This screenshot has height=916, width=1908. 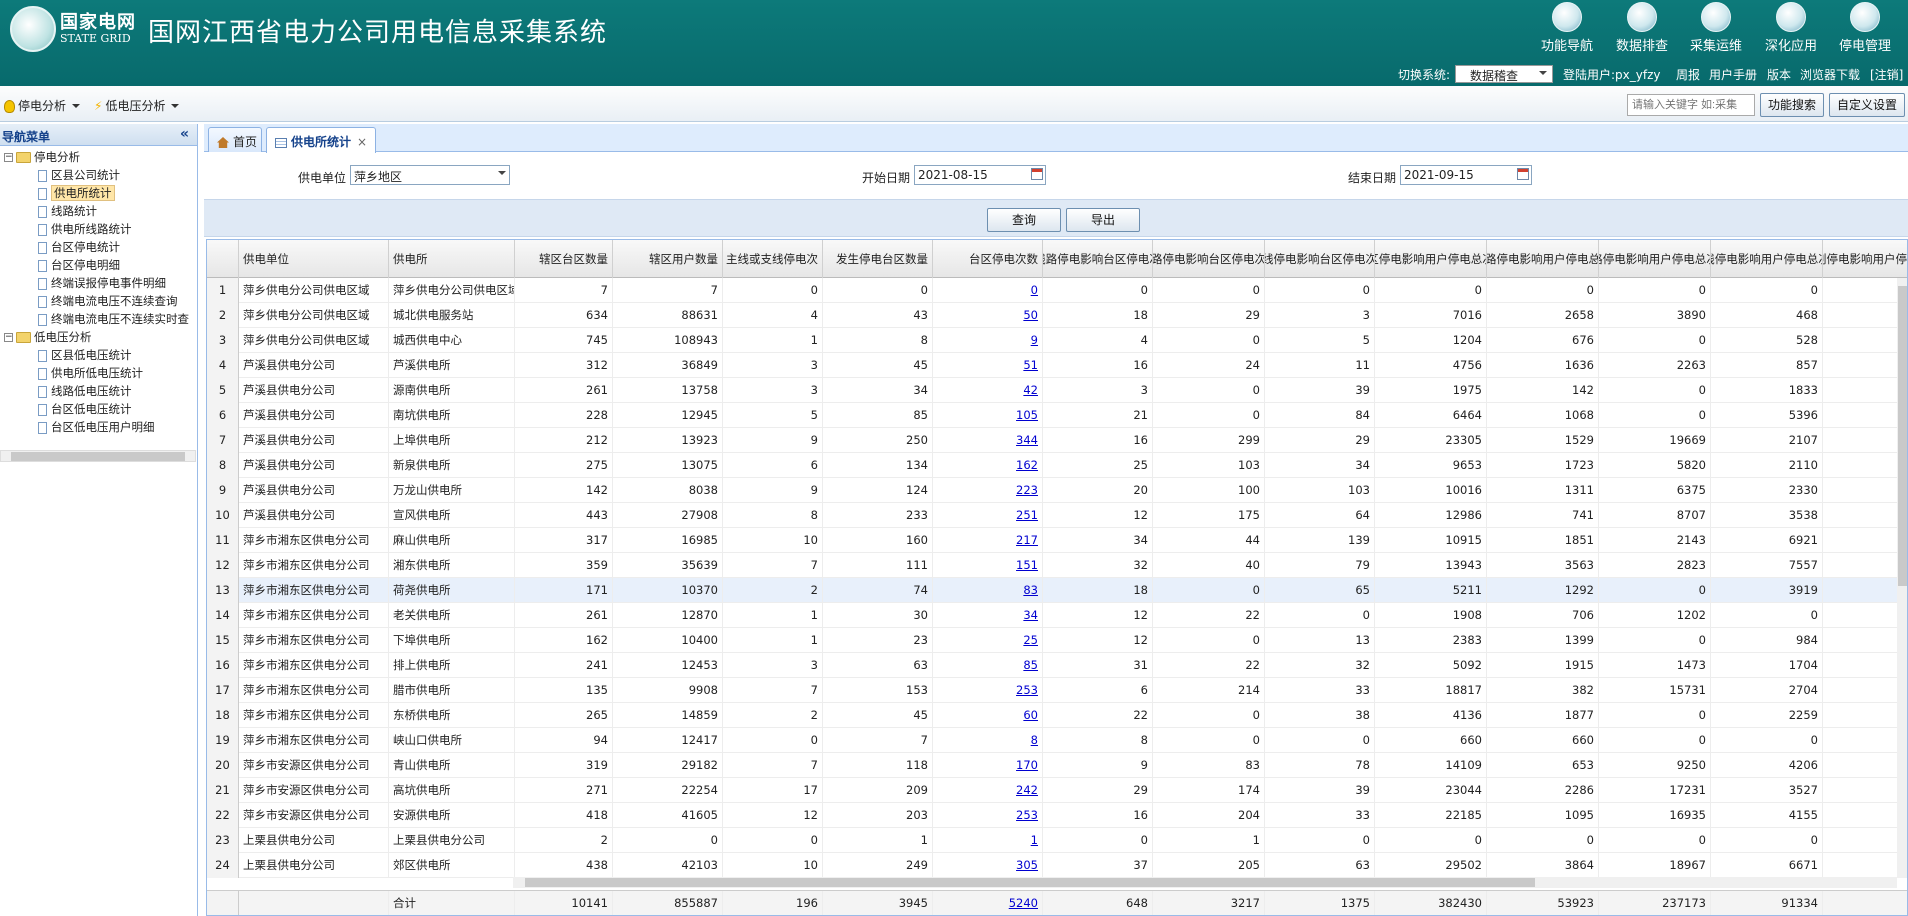 What do you see at coordinates (1027, 565) in the screenshot?
I see `outage-count-link: 151` at bounding box center [1027, 565].